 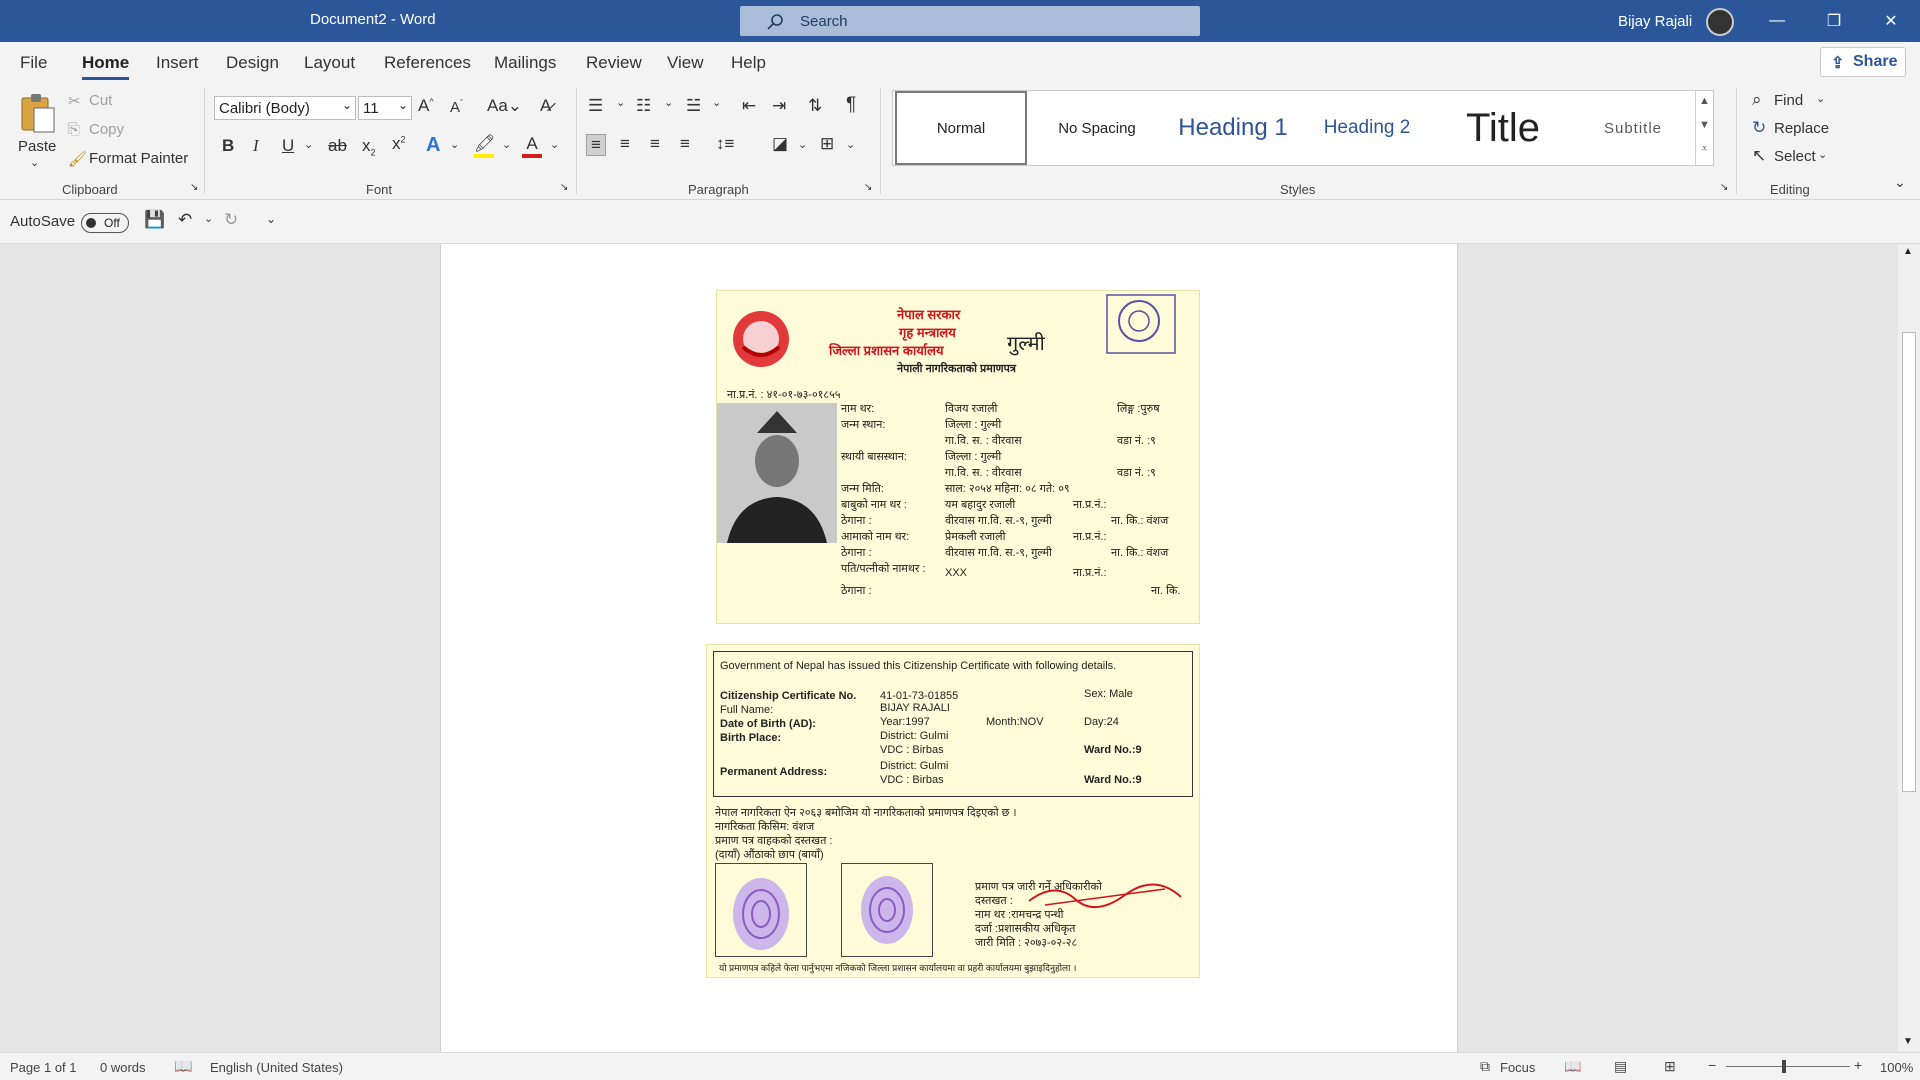 I want to click on justify-icon: ≡, so click(x=685, y=144).